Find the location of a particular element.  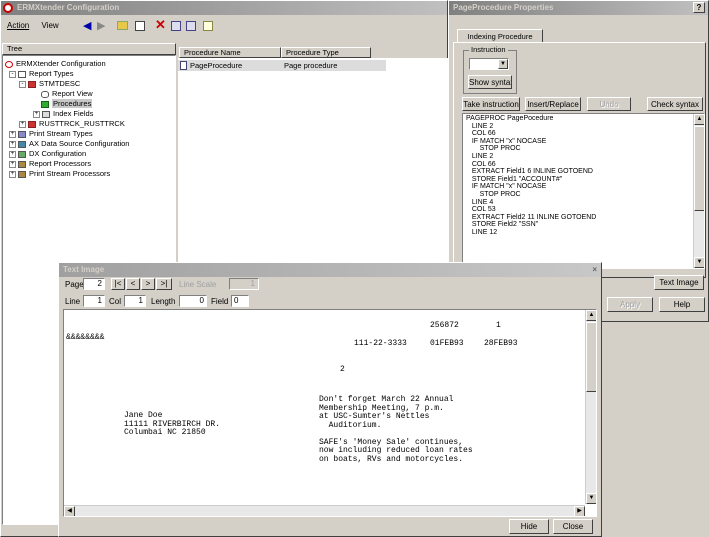

tree-item-print-stream-types: + Print Stream Types is located at coordinates (51, 134).